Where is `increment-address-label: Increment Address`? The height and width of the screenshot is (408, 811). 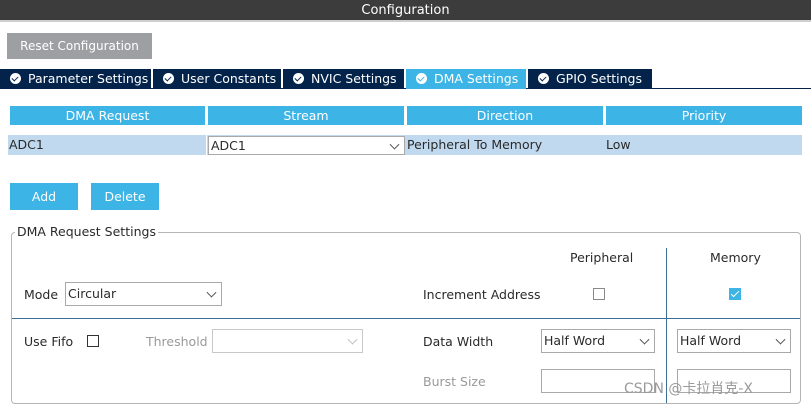
increment-address-label: Increment Address is located at coordinates (482, 294).